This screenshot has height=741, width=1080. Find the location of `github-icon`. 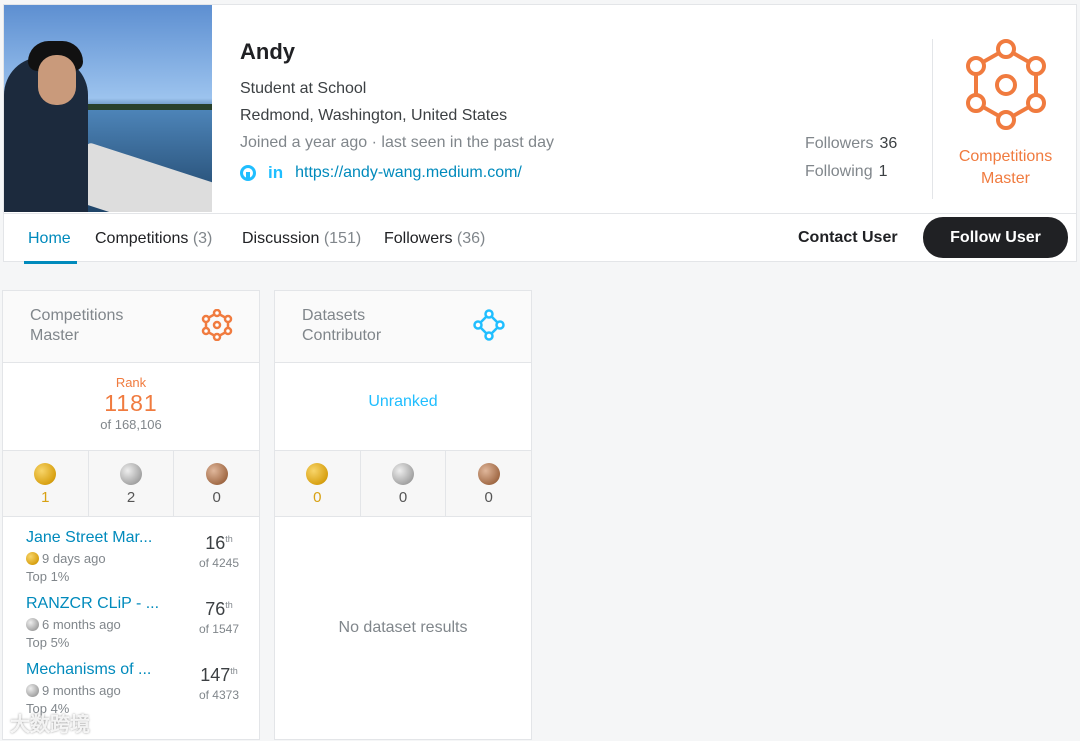

github-icon is located at coordinates (248, 173).